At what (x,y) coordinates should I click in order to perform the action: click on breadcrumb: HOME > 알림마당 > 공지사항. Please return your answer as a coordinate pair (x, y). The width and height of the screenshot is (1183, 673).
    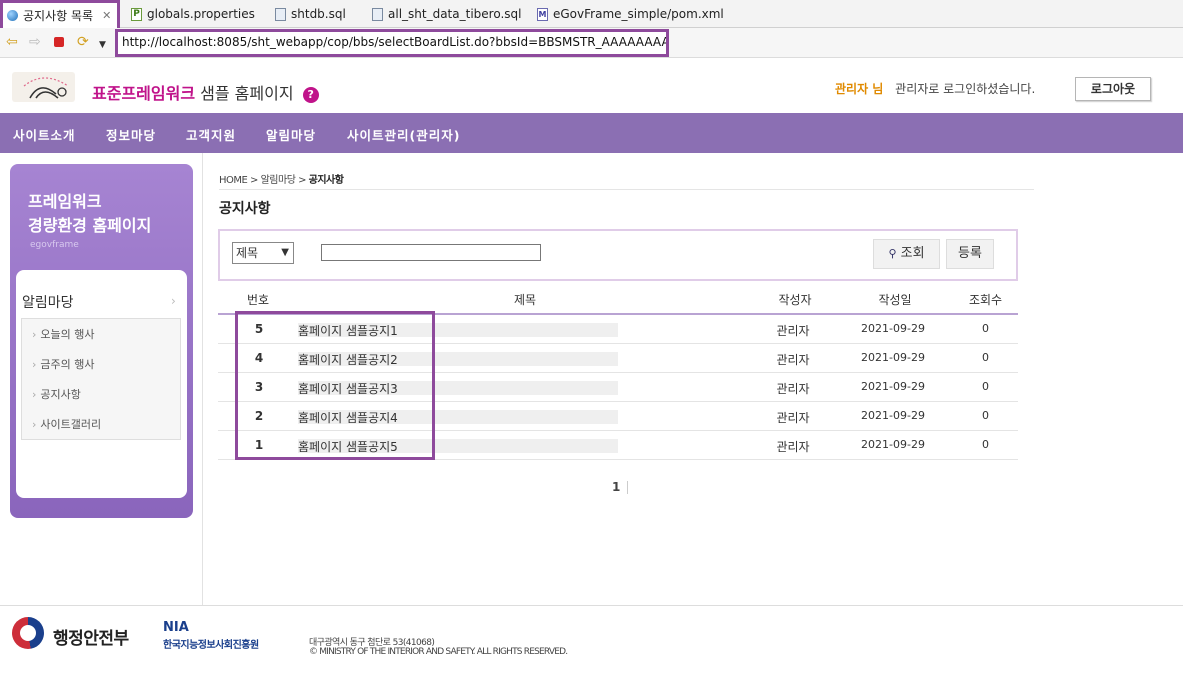
    Looking at the image, I should click on (281, 180).